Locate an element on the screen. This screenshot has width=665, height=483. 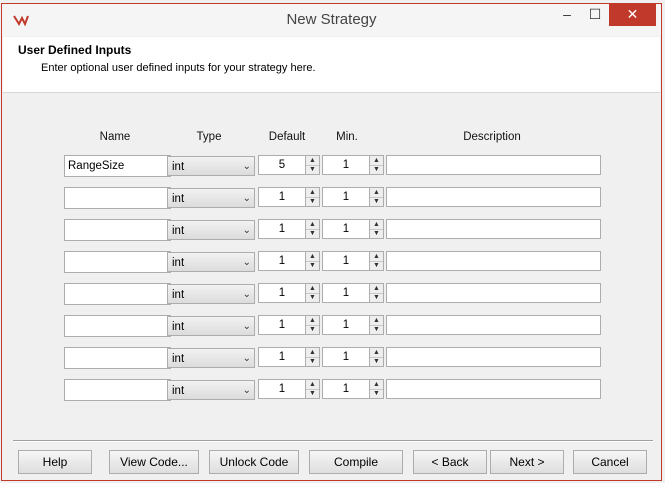
minimize-button: ‒ is located at coordinates (567, 15).